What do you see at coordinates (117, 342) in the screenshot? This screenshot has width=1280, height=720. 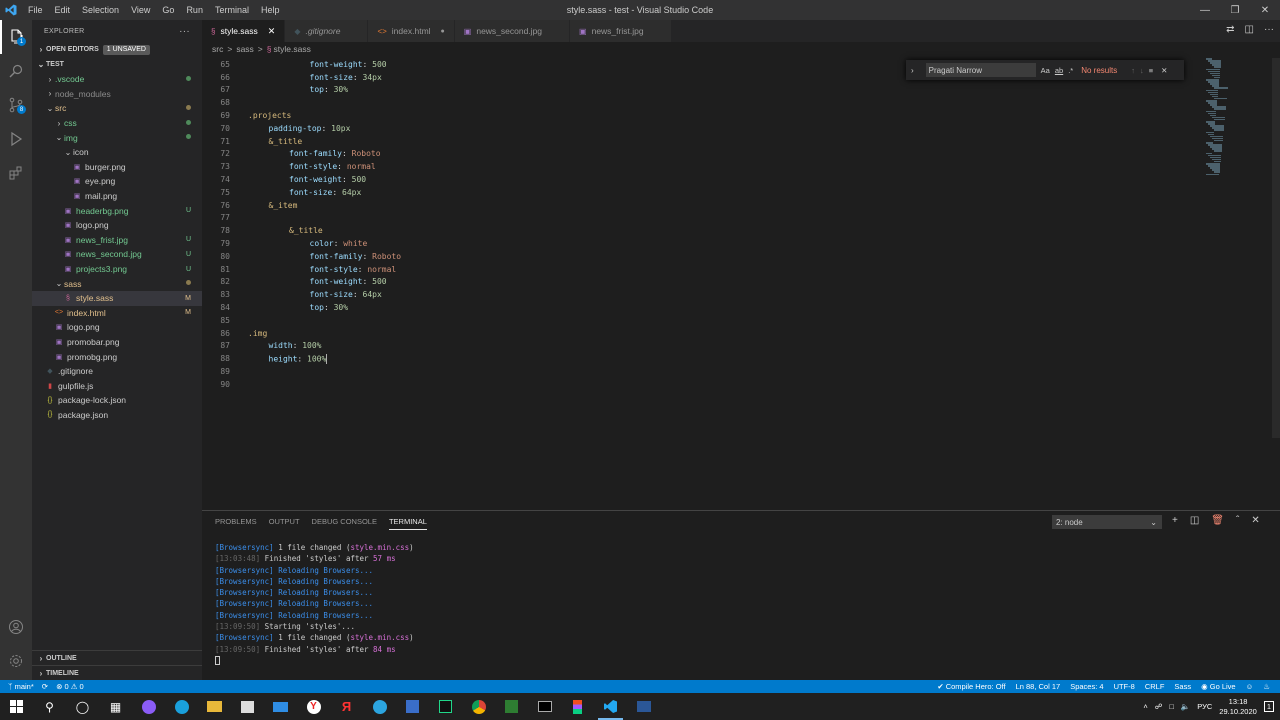 I see `tree-item: ▣ promobar.png` at bounding box center [117, 342].